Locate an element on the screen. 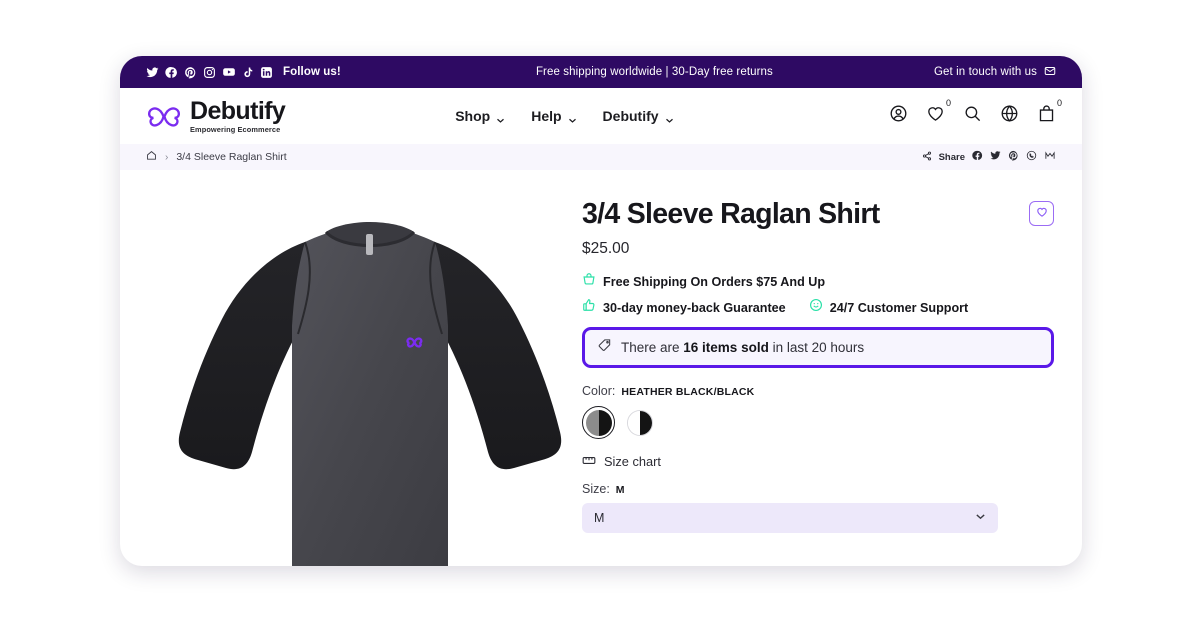 The image size is (1200, 628). wishlist-heart-icon: 0 is located at coordinates (938, 113).